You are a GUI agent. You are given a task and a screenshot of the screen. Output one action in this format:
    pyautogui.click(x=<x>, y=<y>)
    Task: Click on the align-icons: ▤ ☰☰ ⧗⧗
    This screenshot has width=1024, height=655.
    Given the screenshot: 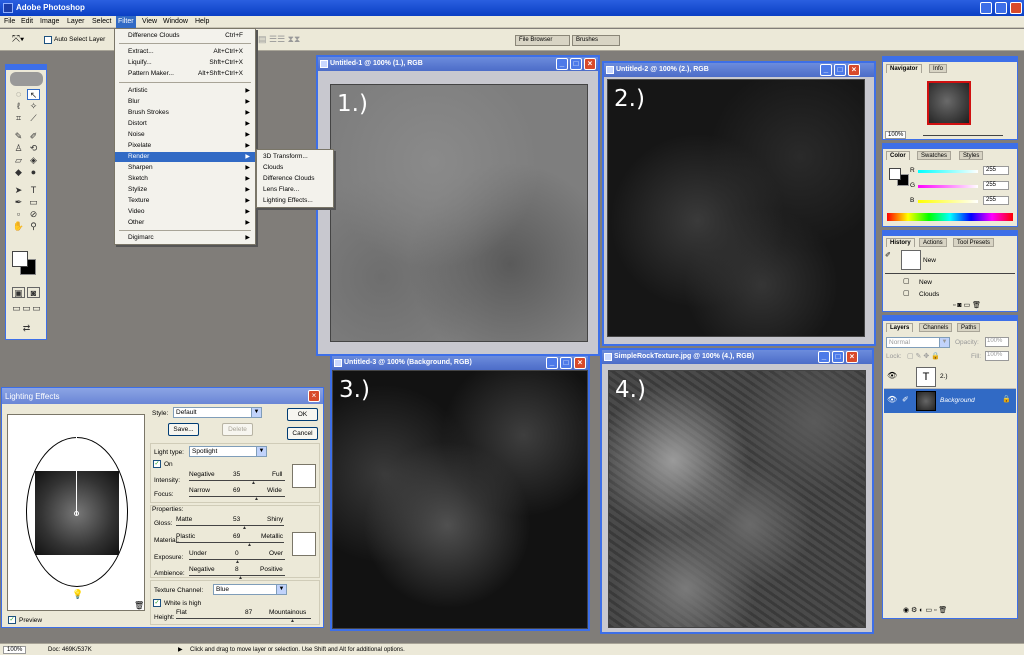 What is the action you would take?
    pyautogui.click(x=279, y=39)
    